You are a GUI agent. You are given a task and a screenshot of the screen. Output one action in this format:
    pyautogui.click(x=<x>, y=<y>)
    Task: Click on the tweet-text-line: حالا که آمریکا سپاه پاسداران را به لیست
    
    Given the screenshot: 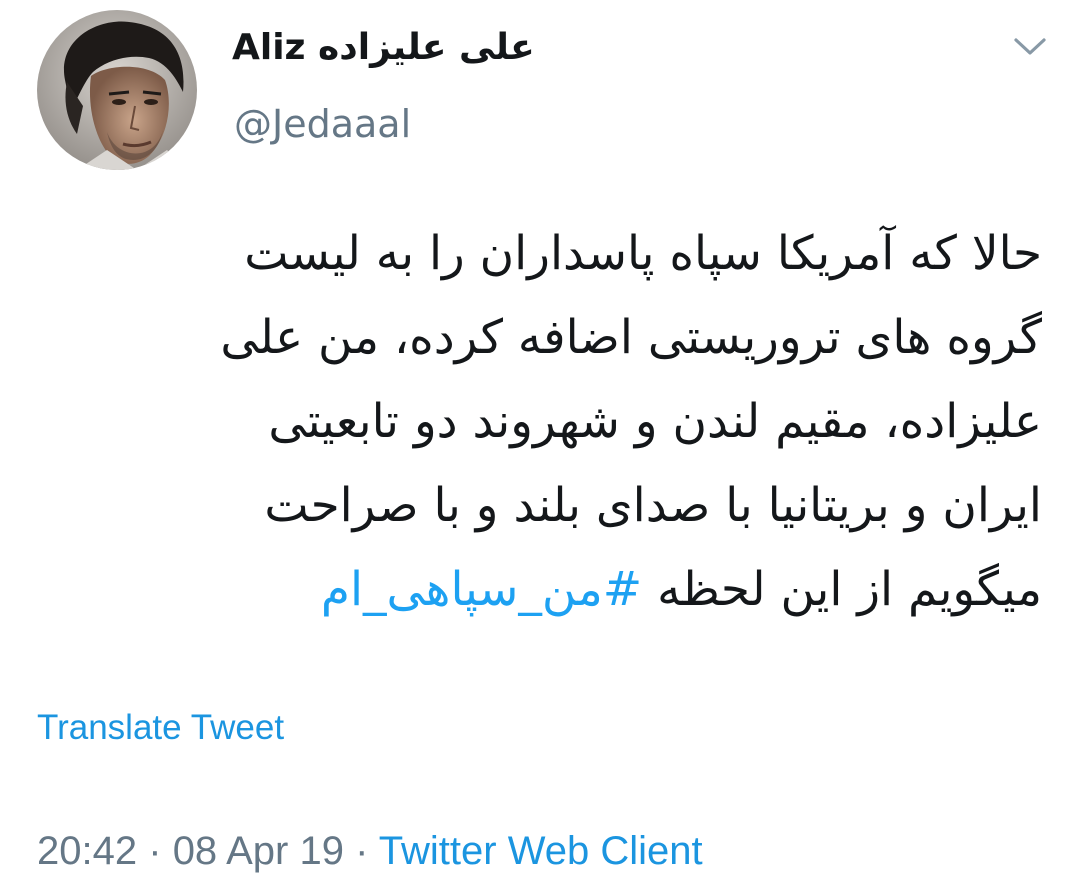 What is the action you would take?
    pyautogui.click(x=643, y=253)
    